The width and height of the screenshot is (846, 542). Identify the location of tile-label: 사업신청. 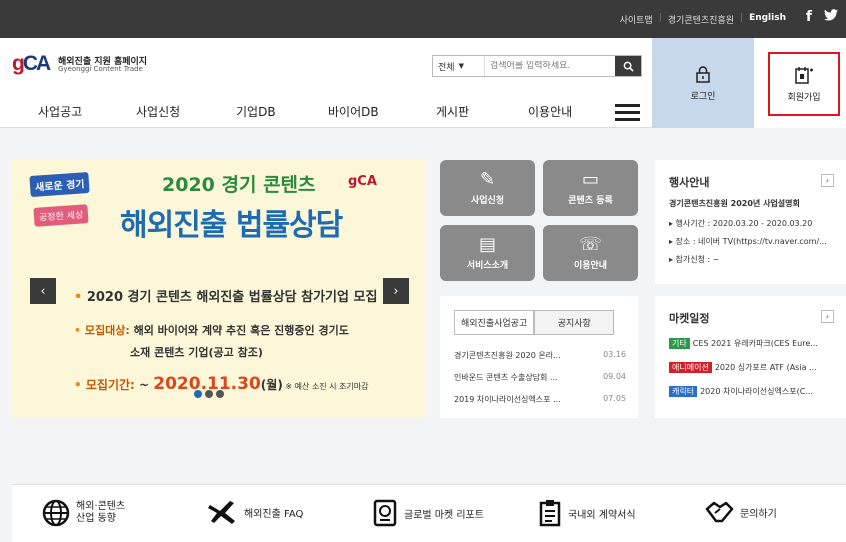
(487, 201).